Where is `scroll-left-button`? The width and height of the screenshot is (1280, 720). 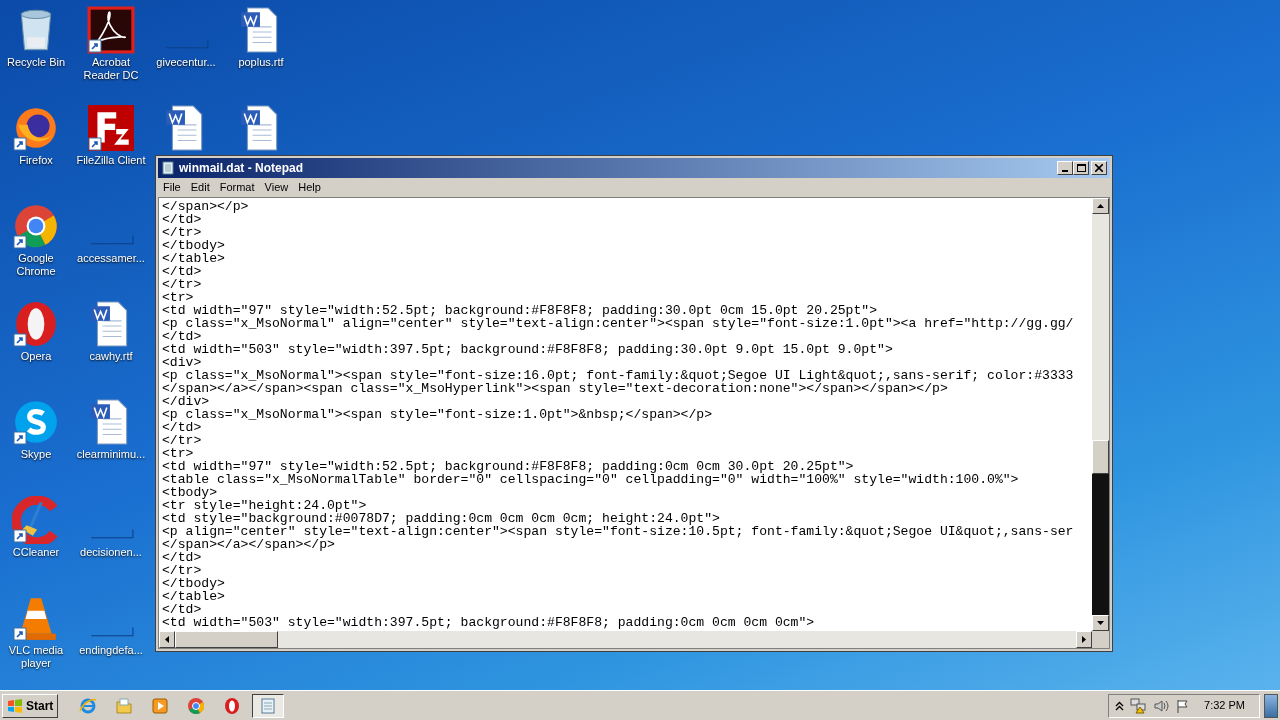 scroll-left-button is located at coordinates (167, 639).